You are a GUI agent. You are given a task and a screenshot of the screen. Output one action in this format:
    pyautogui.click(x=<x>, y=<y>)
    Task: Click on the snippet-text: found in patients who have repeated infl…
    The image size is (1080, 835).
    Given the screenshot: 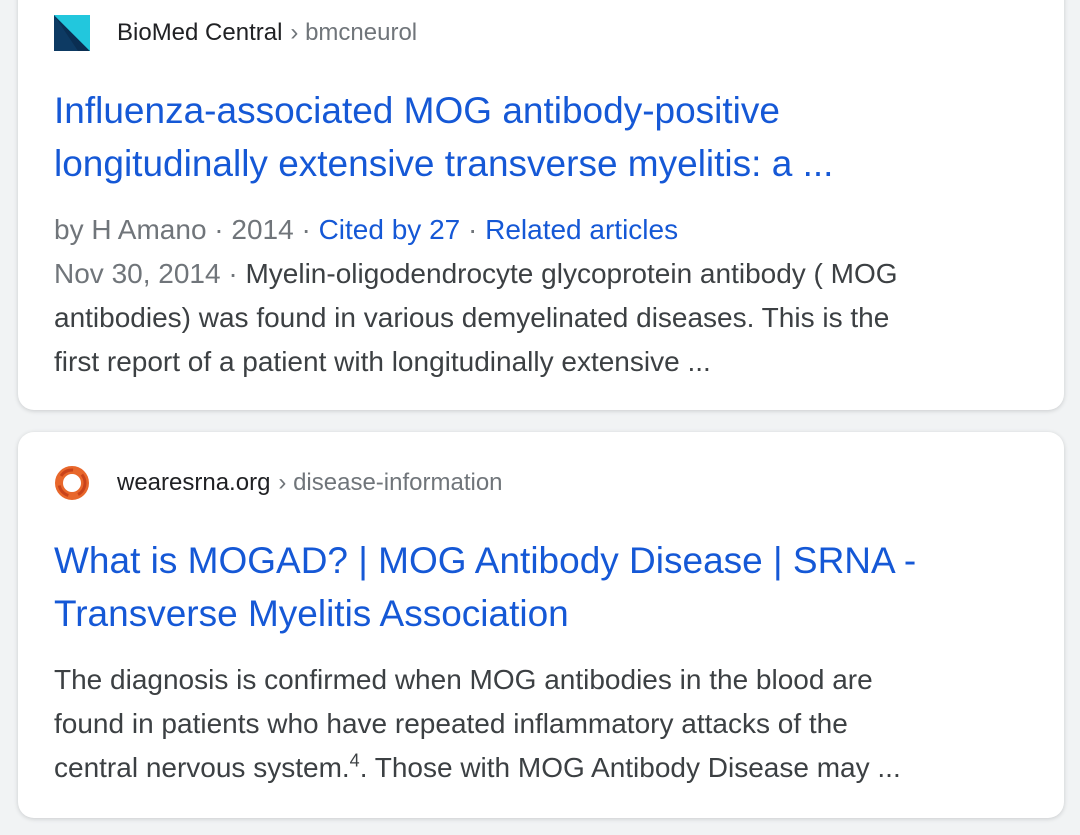 What is the action you would take?
    pyautogui.click(x=451, y=723)
    